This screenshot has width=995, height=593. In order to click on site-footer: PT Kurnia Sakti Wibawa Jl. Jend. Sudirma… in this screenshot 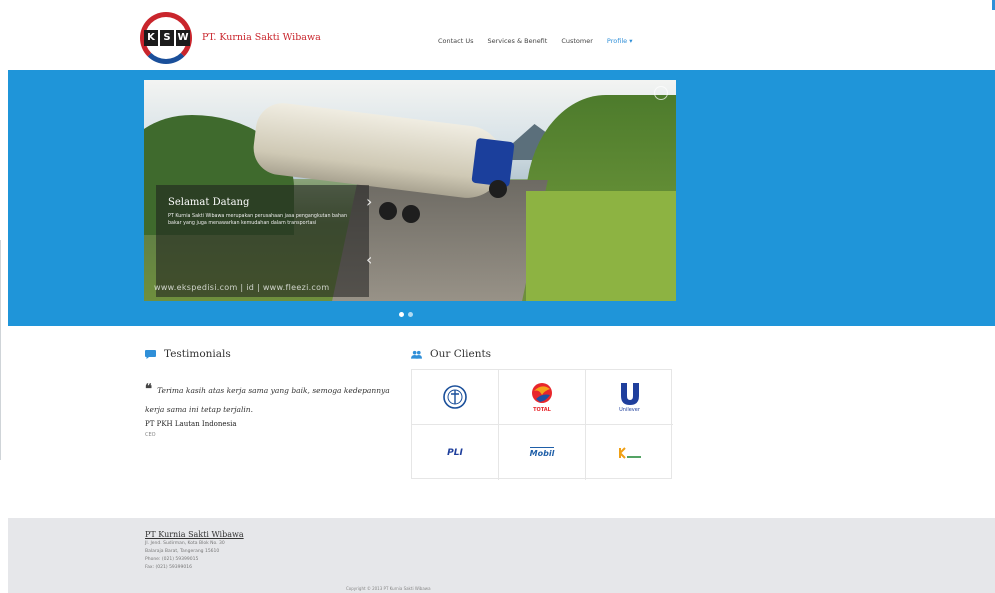, I will do `click(501, 555)`.